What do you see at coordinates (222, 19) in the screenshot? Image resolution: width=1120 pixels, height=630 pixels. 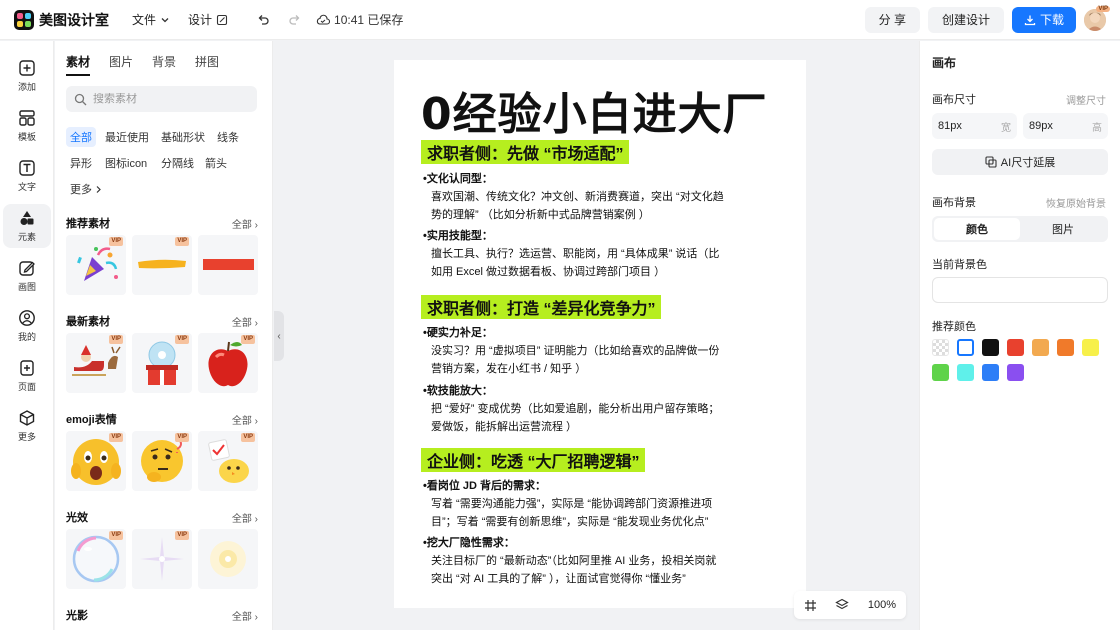 I see `edit-icon` at bounding box center [222, 19].